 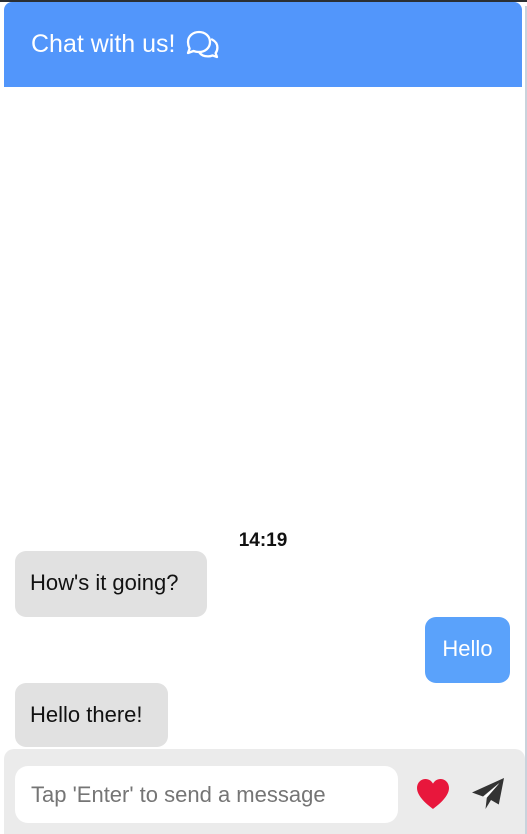 I want to click on message-composer, so click(x=264, y=791).